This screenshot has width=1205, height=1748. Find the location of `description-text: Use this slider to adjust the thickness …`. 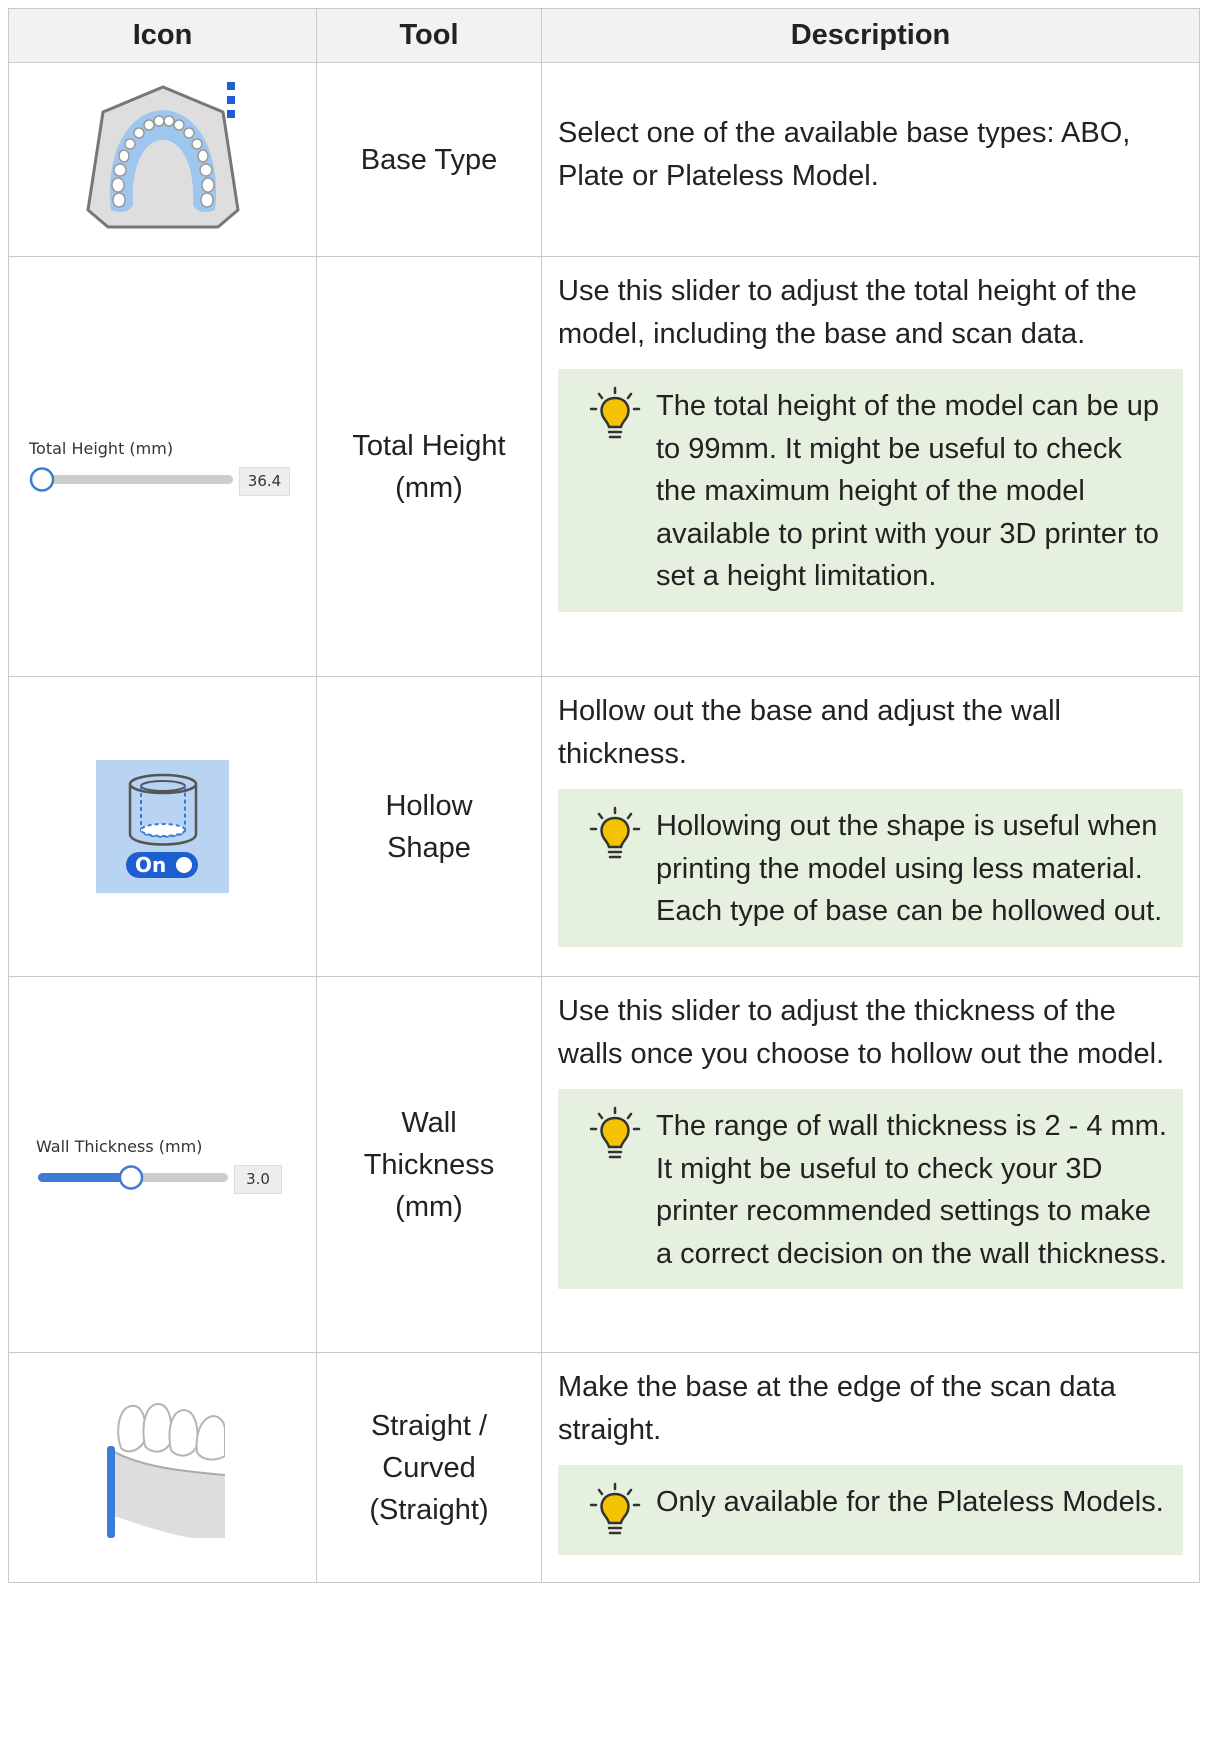

description-text: Use this slider to adjust the thickness … is located at coordinates (861, 1032).